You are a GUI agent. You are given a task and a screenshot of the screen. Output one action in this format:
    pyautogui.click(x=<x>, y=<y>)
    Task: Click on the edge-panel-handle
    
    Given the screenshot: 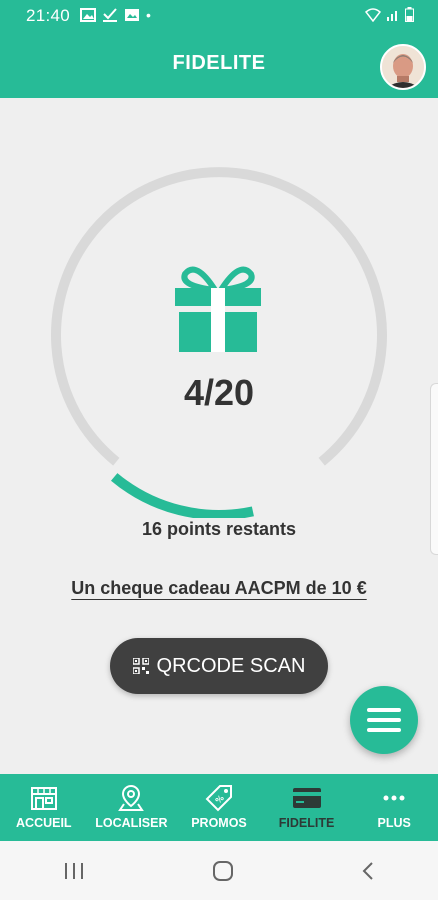 What is the action you would take?
    pyautogui.click(x=434, y=469)
    